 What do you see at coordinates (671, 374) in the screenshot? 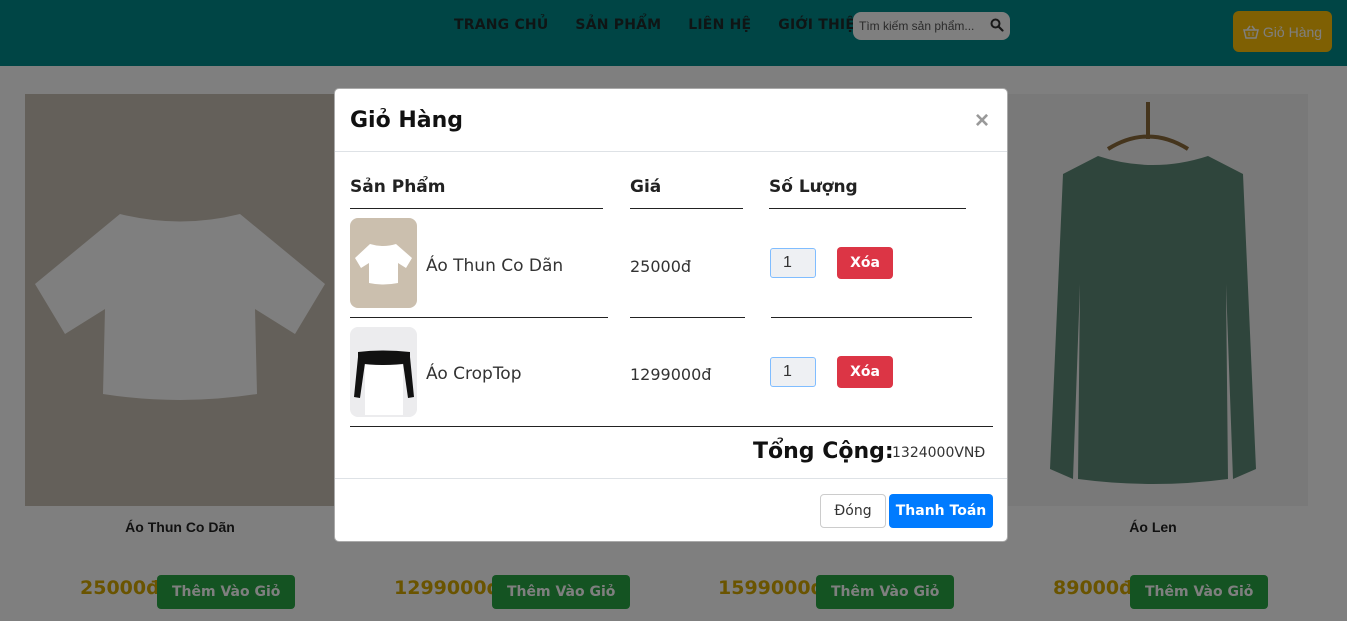
I see `cart-item-price: 1299000đ` at bounding box center [671, 374].